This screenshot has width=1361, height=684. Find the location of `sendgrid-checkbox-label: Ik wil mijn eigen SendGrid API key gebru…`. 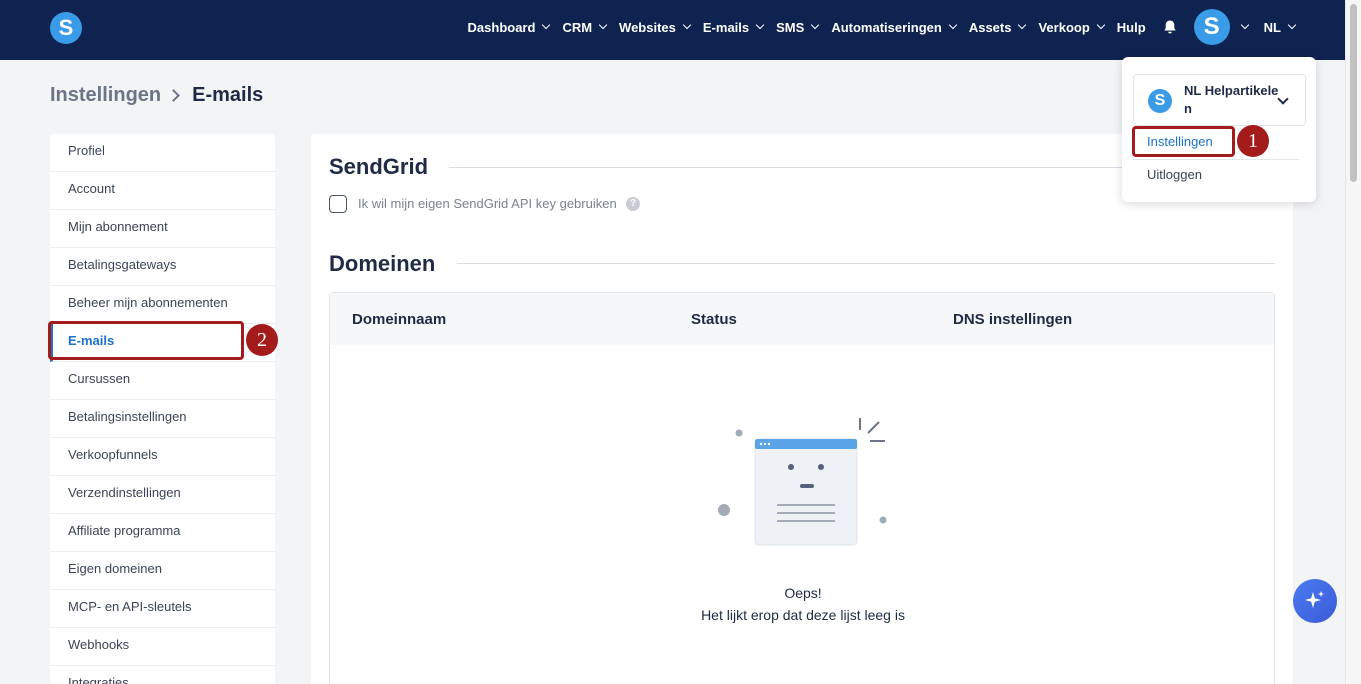

sendgrid-checkbox-label: Ik wil mijn eigen SendGrid API key gebru… is located at coordinates (487, 203).